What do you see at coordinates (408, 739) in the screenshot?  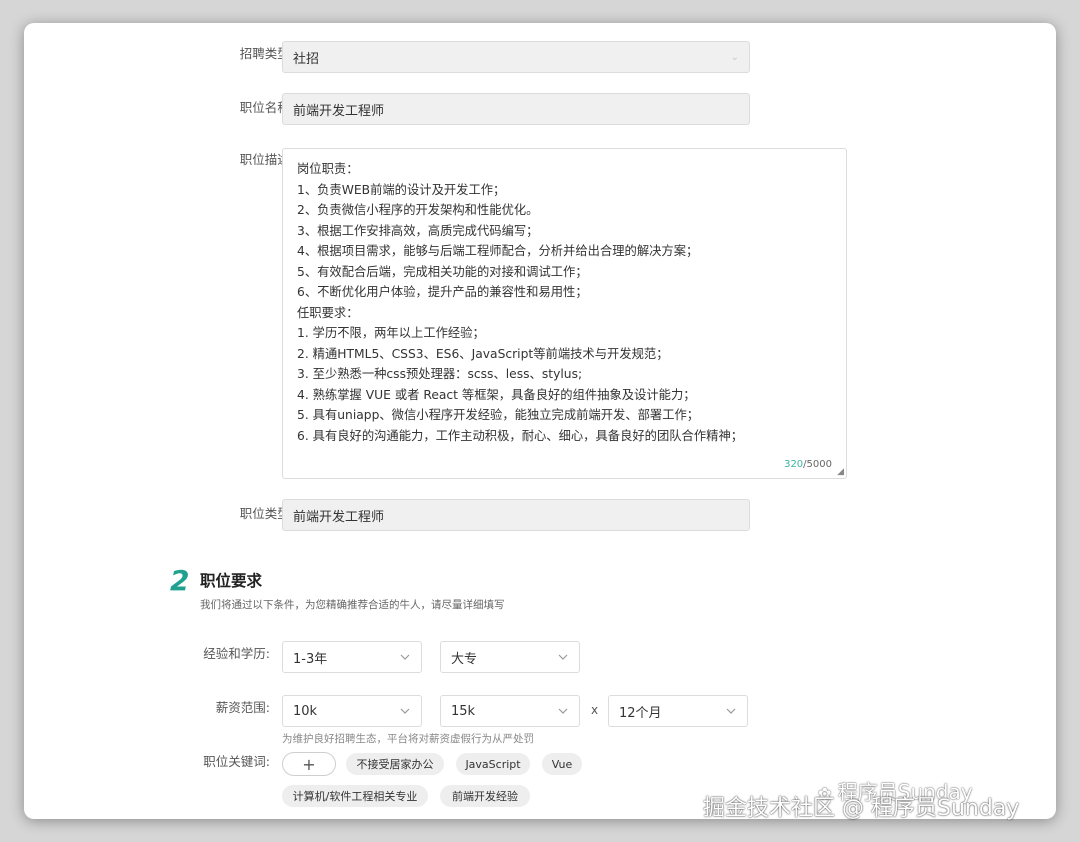 I see `salary-hint: 为维护良好招聘生态，平台将对薪资虚假行为从严处罚` at bounding box center [408, 739].